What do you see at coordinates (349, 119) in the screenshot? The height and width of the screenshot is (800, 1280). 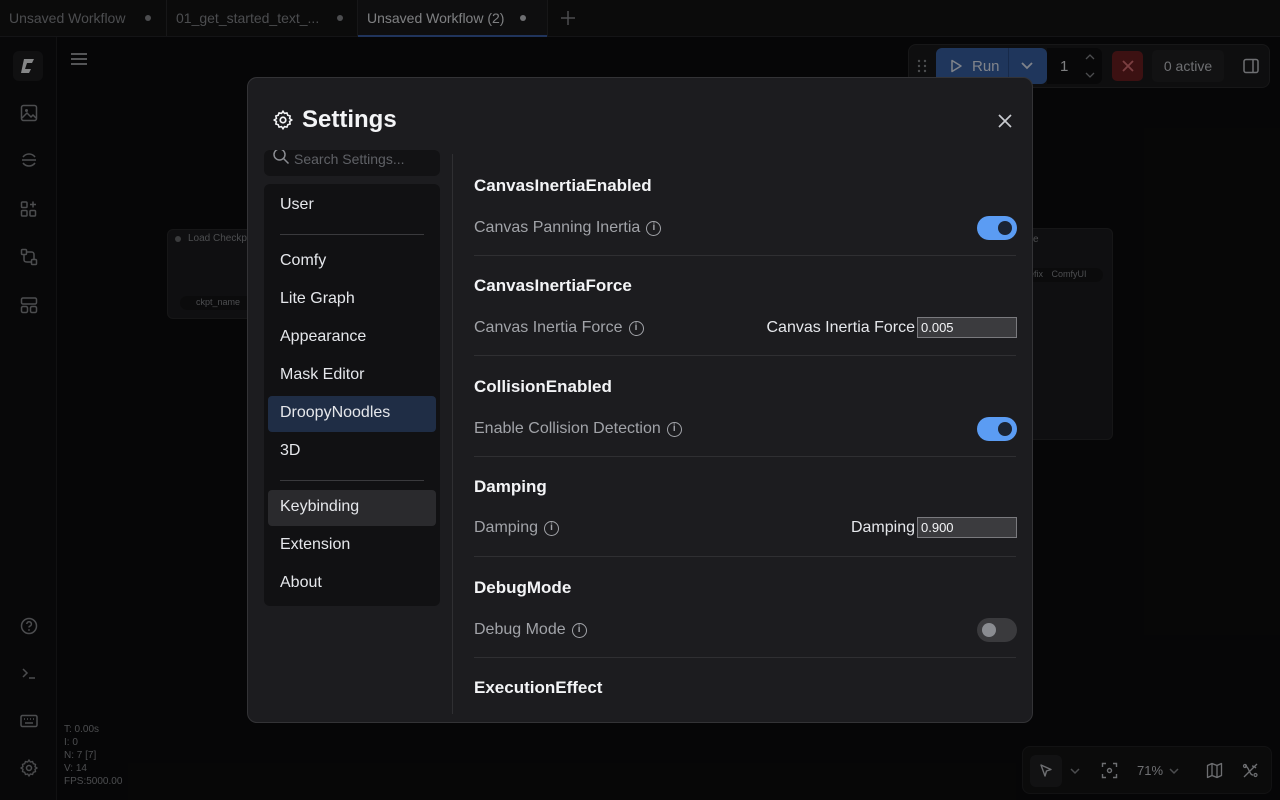 I see `dialog-title-text: Settings` at bounding box center [349, 119].